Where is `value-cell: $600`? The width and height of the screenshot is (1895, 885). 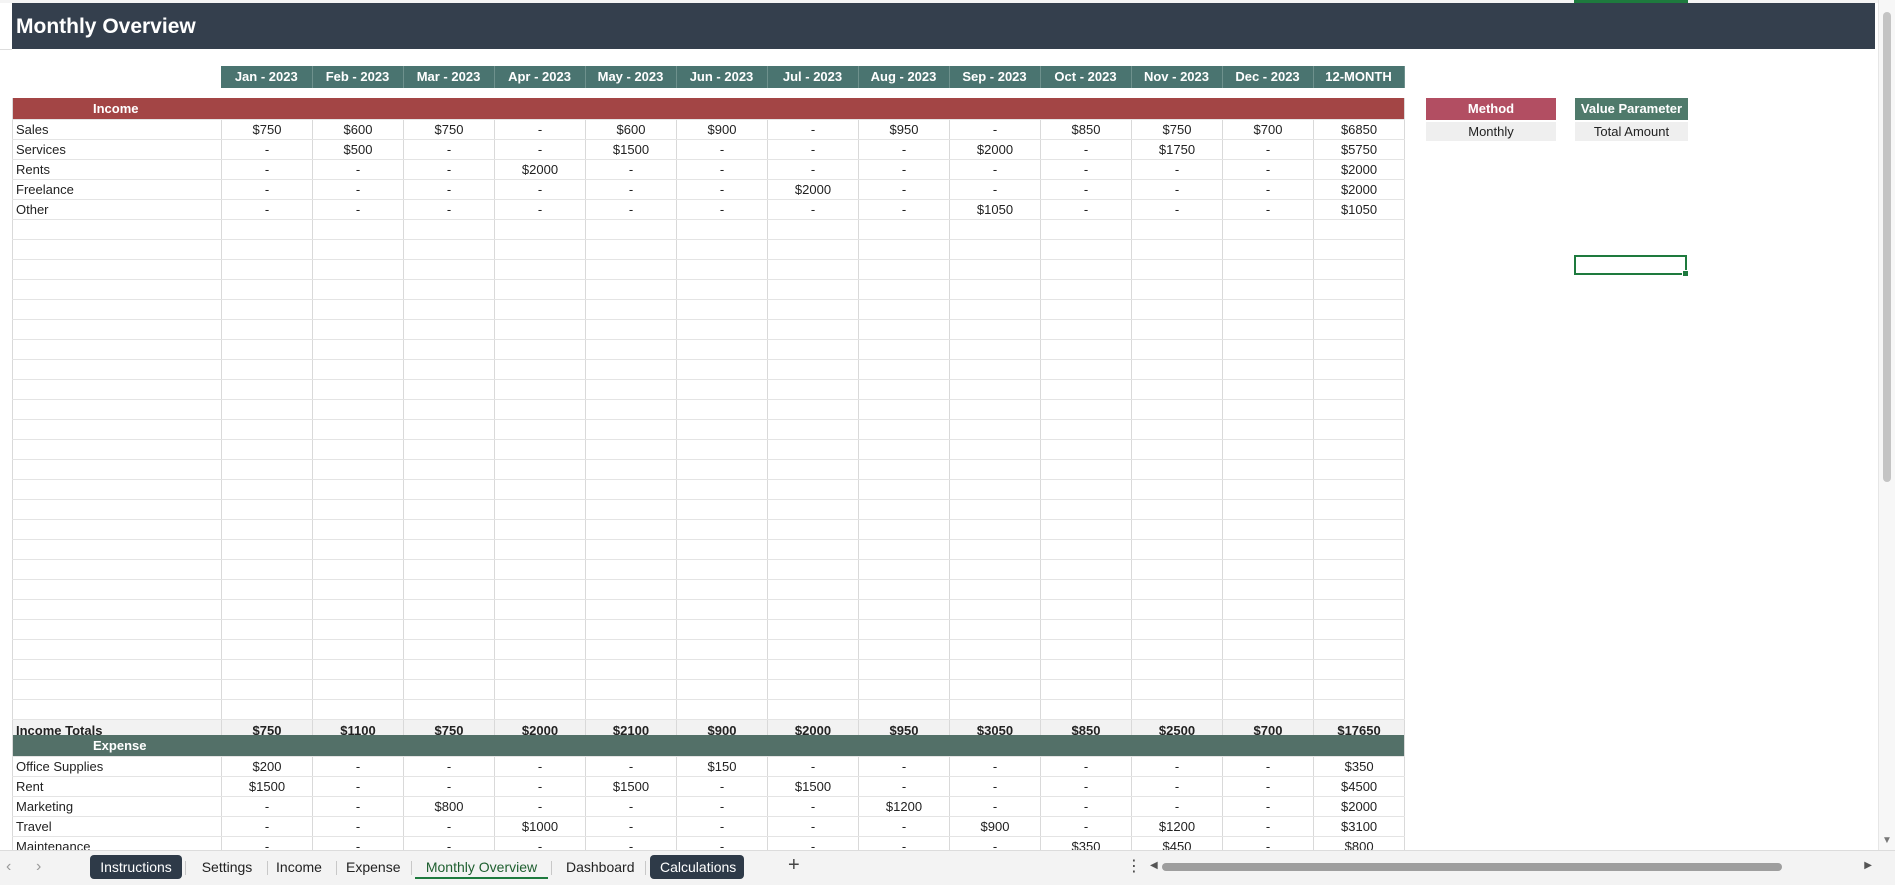
value-cell: $600 is located at coordinates (631, 129).